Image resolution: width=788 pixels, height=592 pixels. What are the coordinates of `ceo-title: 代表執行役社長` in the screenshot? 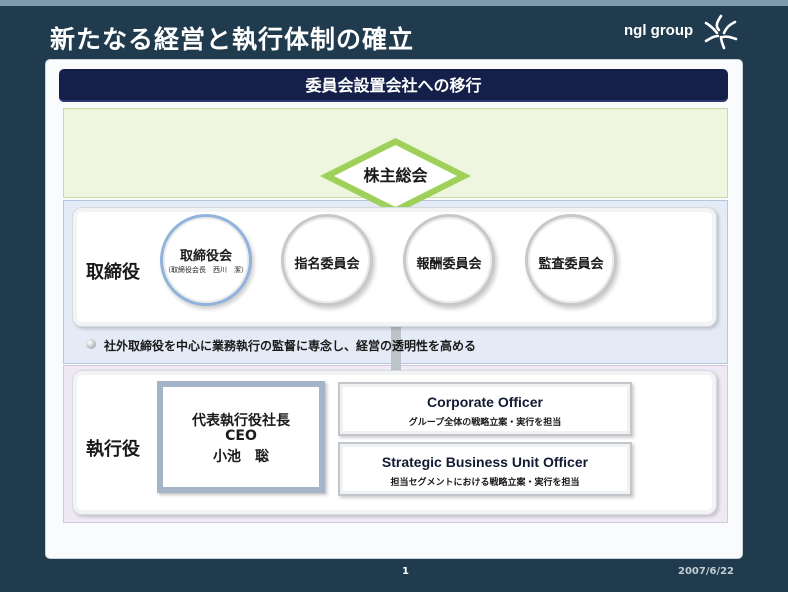 It's located at (241, 421).